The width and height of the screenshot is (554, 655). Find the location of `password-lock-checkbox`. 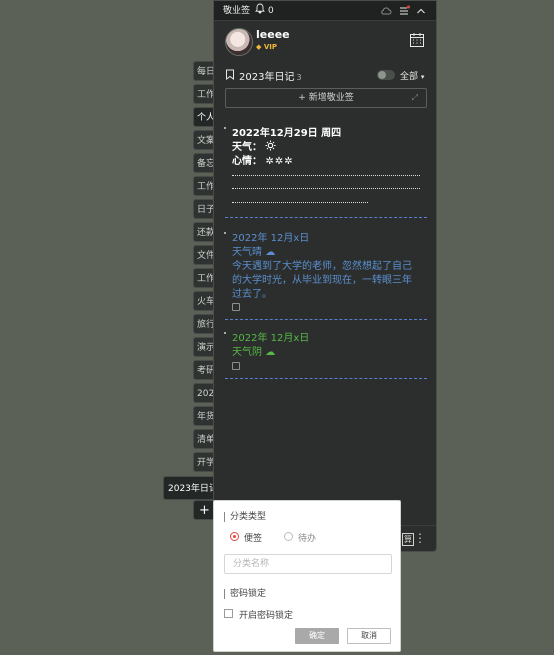

password-lock-checkbox is located at coordinates (228, 613).